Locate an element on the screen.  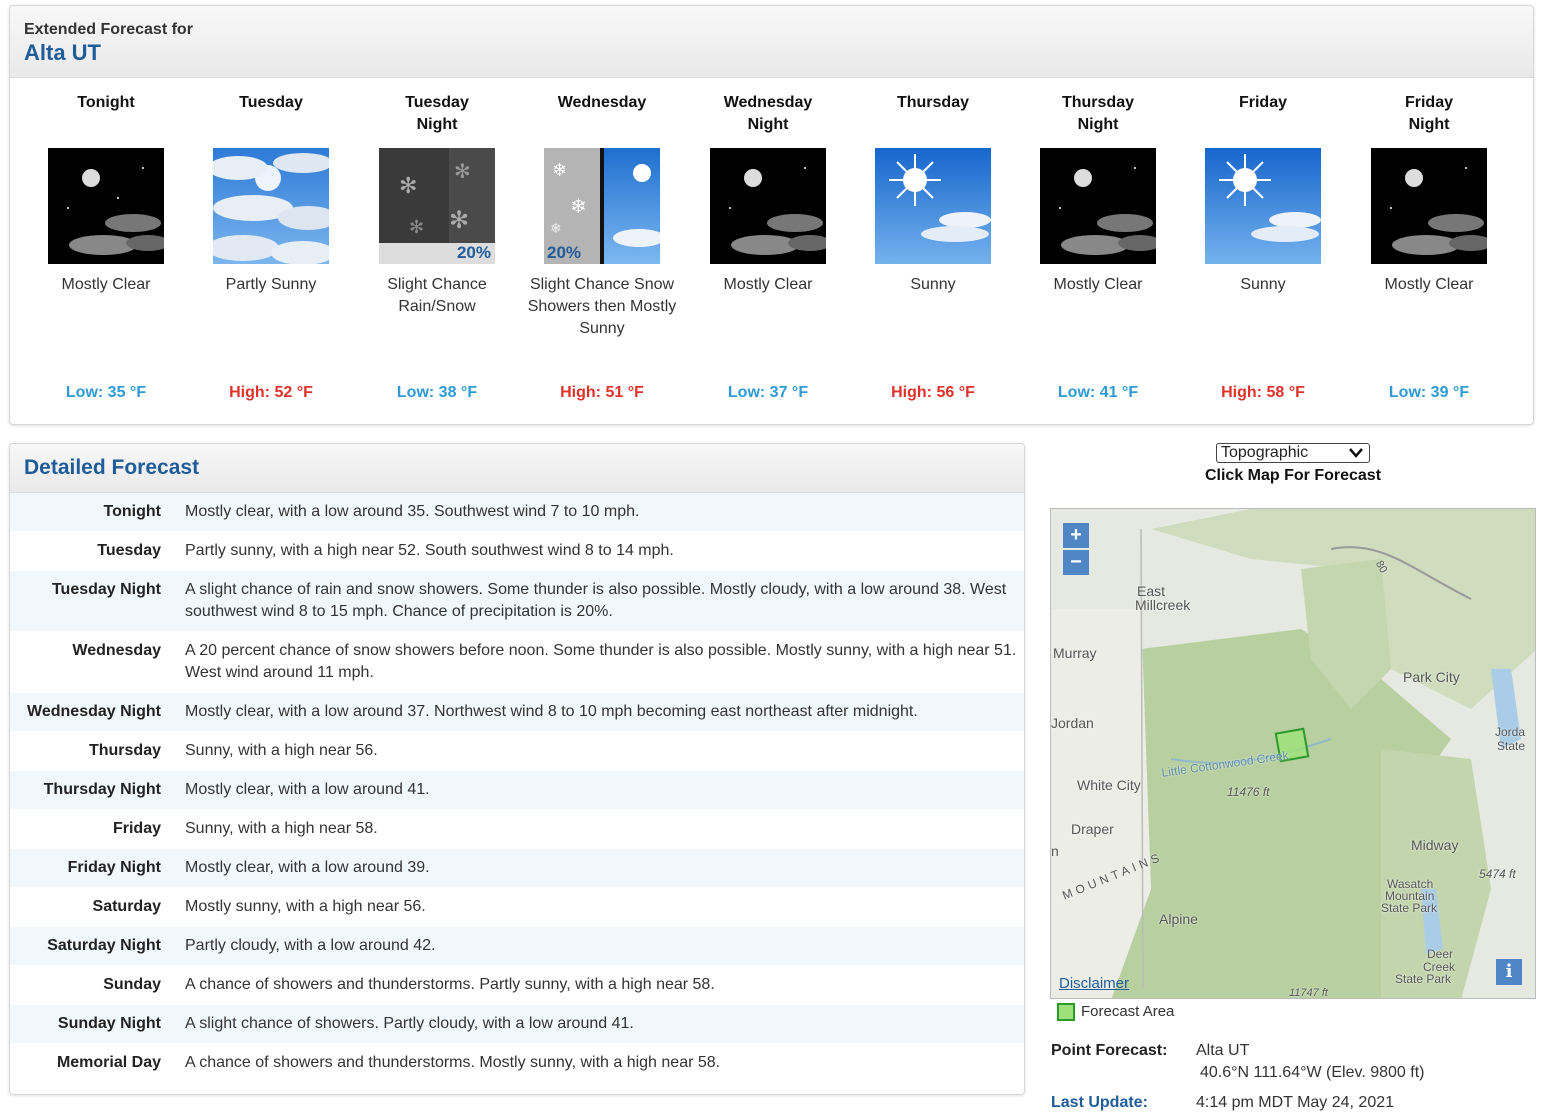
period-name: Wednesday is located at coordinates (602, 102).